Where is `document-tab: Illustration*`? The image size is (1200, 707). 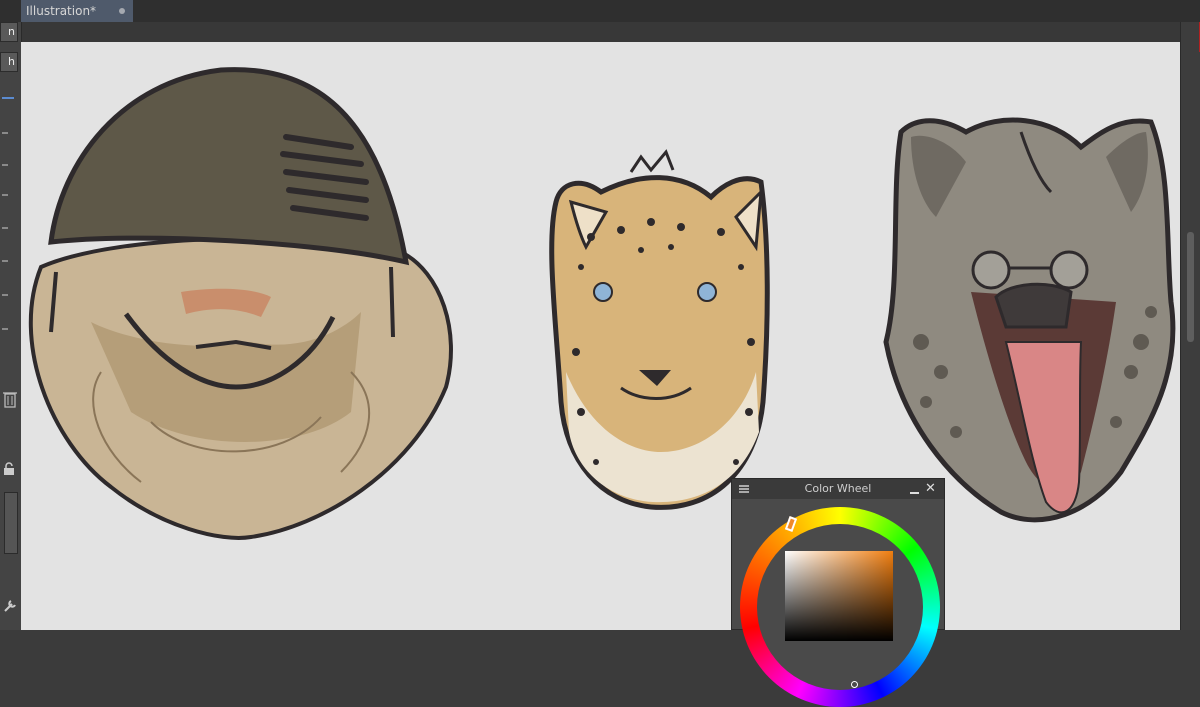 document-tab: Illustration* is located at coordinates (77, 11).